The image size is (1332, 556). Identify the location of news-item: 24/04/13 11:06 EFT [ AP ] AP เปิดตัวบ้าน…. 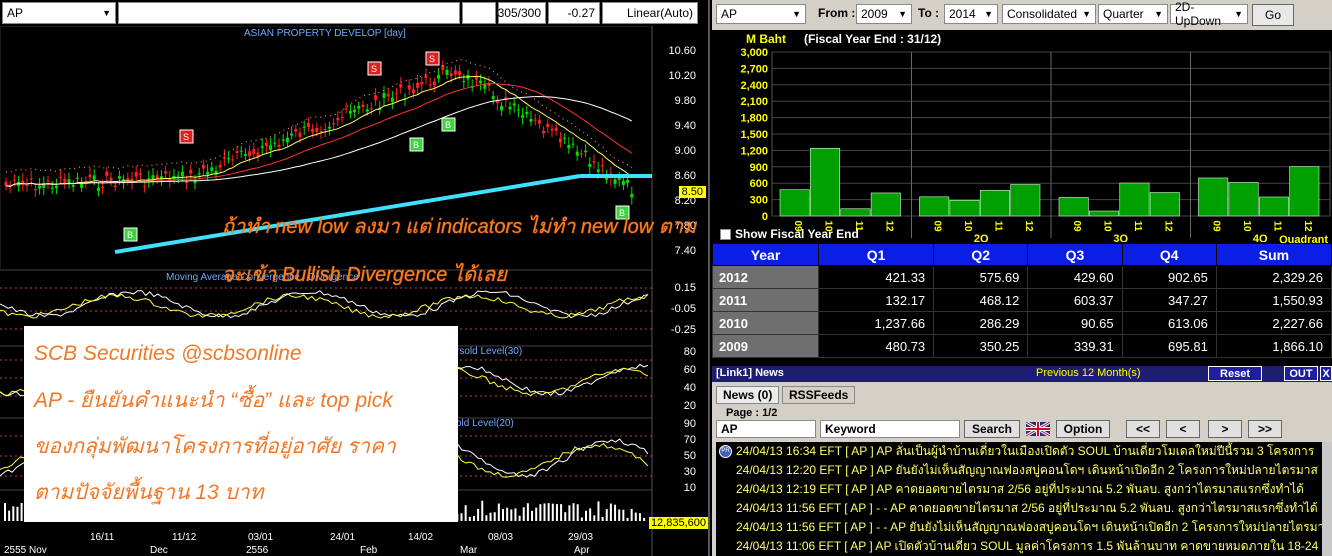
(1019, 546).